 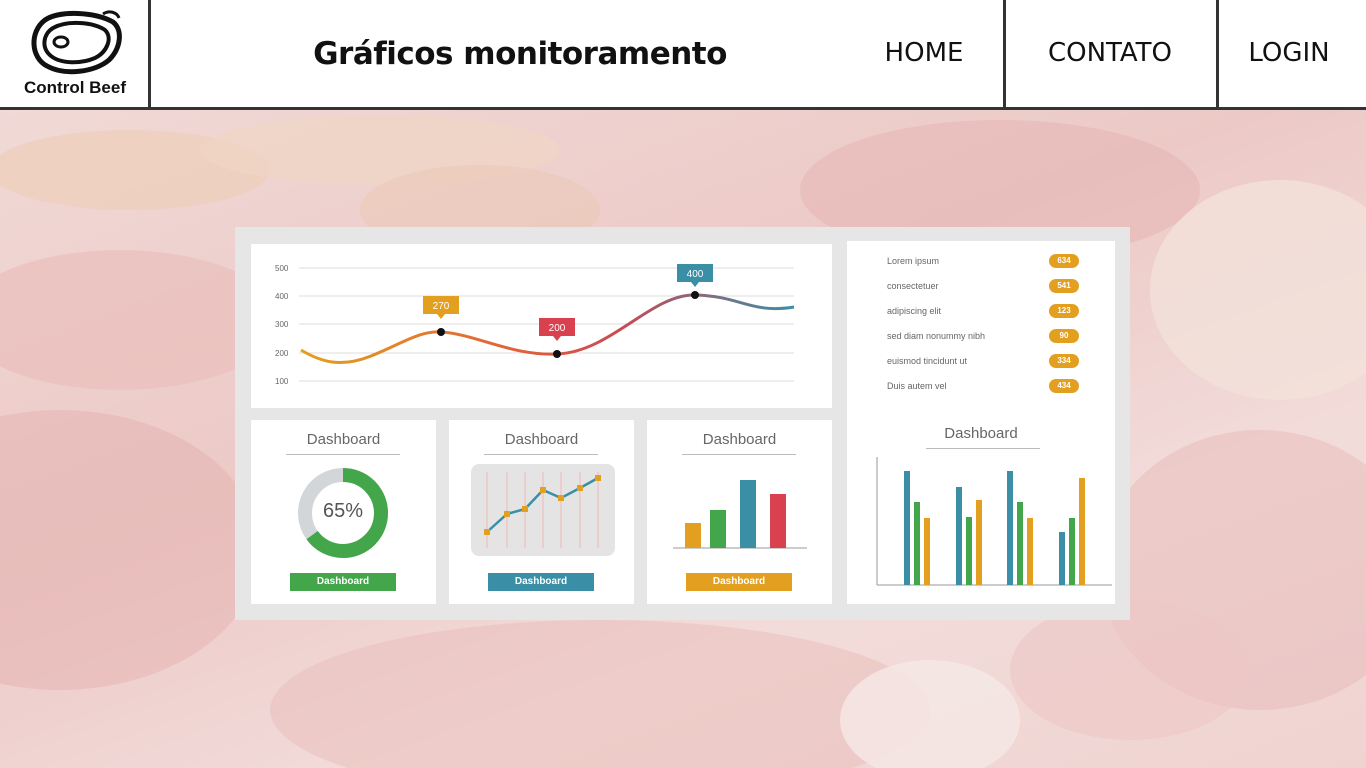 What do you see at coordinates (1064, 261) in the screenshot?
I see `value-badge: 634` at bounding box center [1064, 261].